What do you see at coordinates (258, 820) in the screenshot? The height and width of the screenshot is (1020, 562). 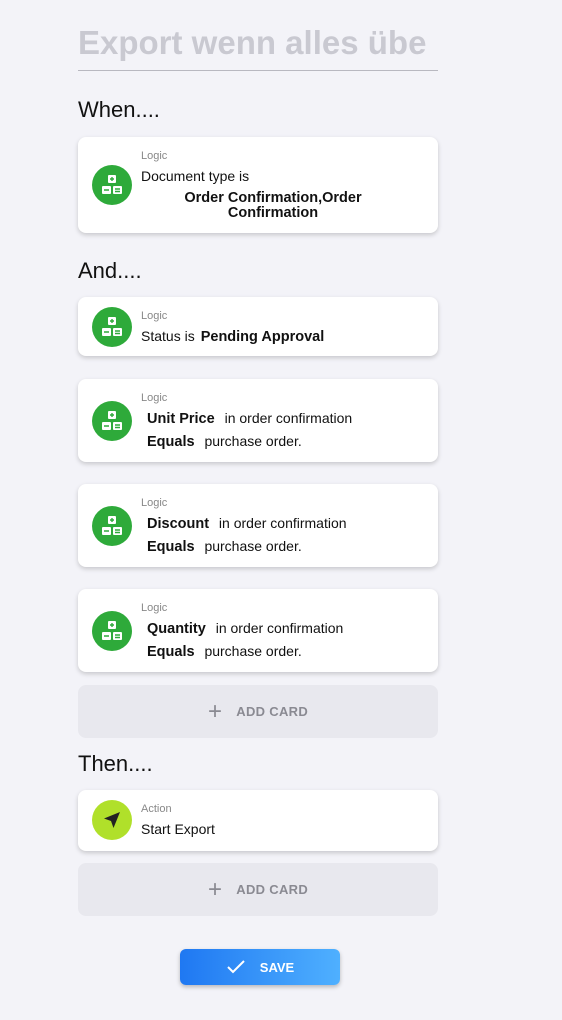 I see `then-card: Action Start Export` at bounding box center [258, 820].